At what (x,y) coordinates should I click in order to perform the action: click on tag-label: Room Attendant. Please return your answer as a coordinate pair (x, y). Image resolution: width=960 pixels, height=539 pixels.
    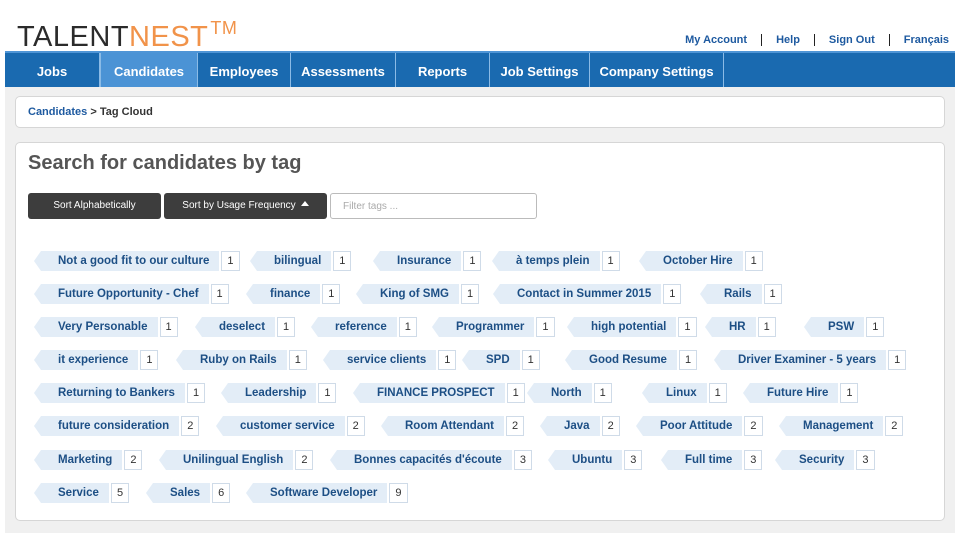
    Looking at the image, I should click on (442, 426).